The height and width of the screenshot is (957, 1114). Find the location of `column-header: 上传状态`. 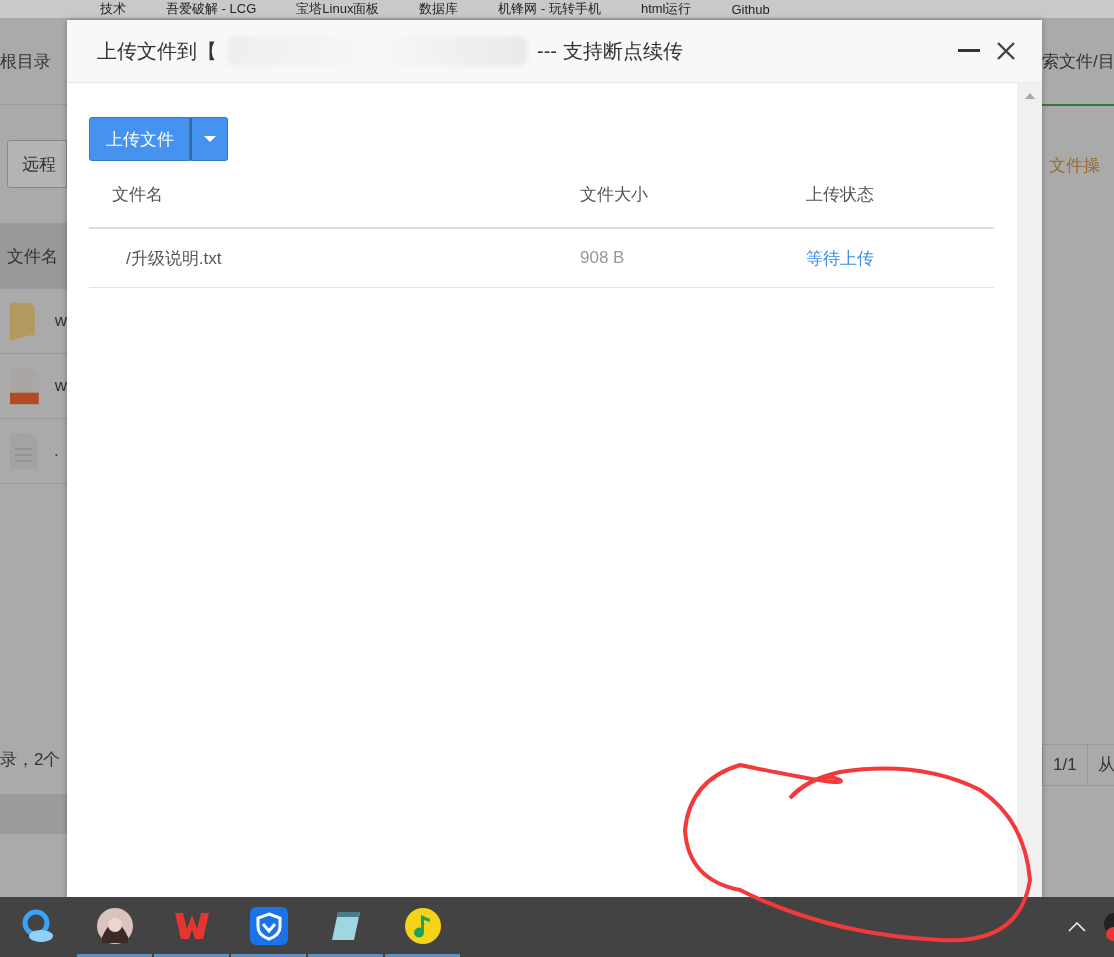

column-header: 上传状态 is located at coordinates (840, 194).